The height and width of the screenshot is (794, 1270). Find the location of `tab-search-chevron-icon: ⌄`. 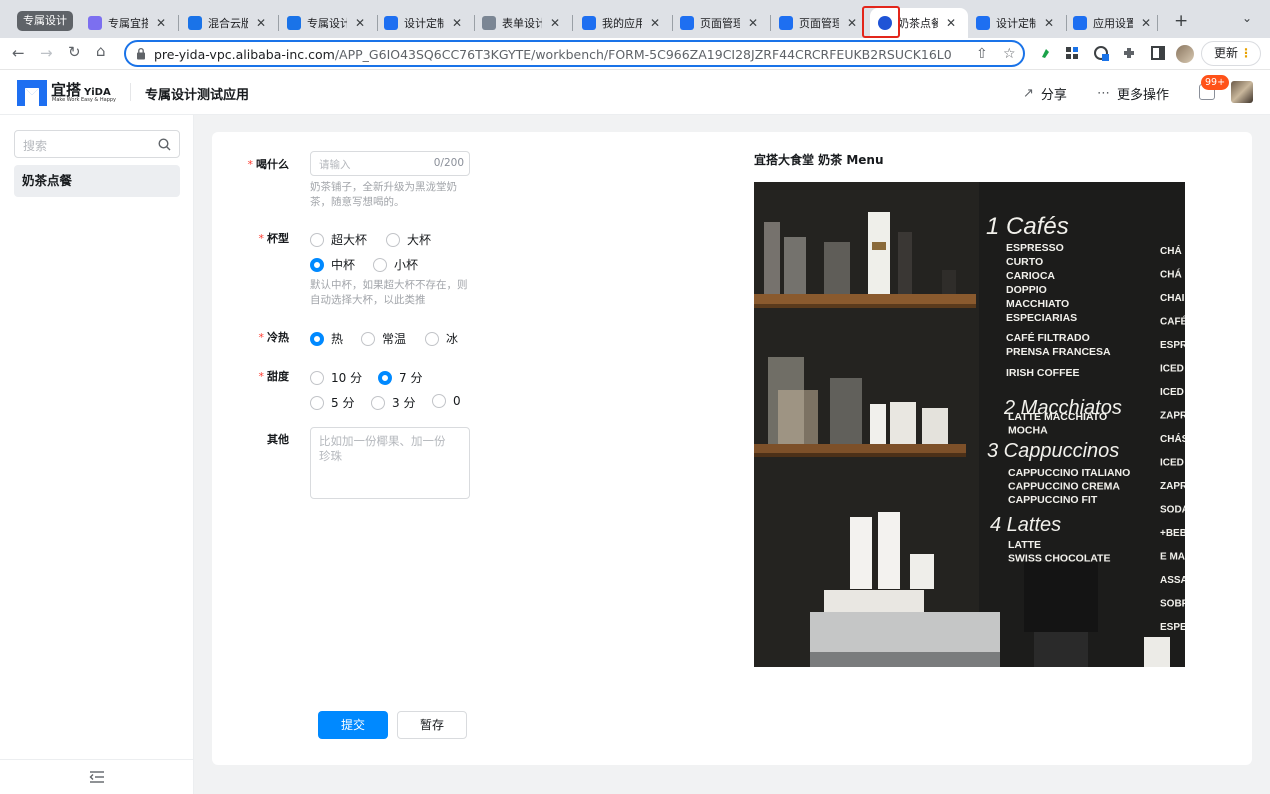

tab-search-chevron-icon: ⌄ is located at coordinates (1247, 18).